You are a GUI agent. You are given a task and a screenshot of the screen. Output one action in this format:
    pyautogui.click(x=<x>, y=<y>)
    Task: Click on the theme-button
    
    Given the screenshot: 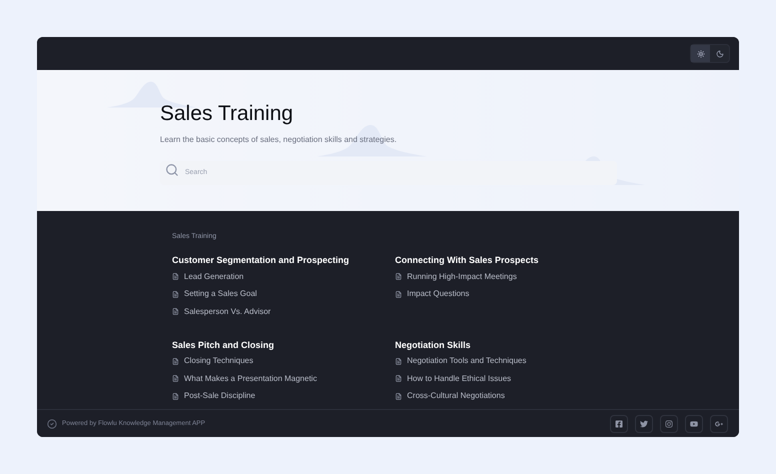 What is the action you would take?
    pyautogui.click(x=700, y=53)
    